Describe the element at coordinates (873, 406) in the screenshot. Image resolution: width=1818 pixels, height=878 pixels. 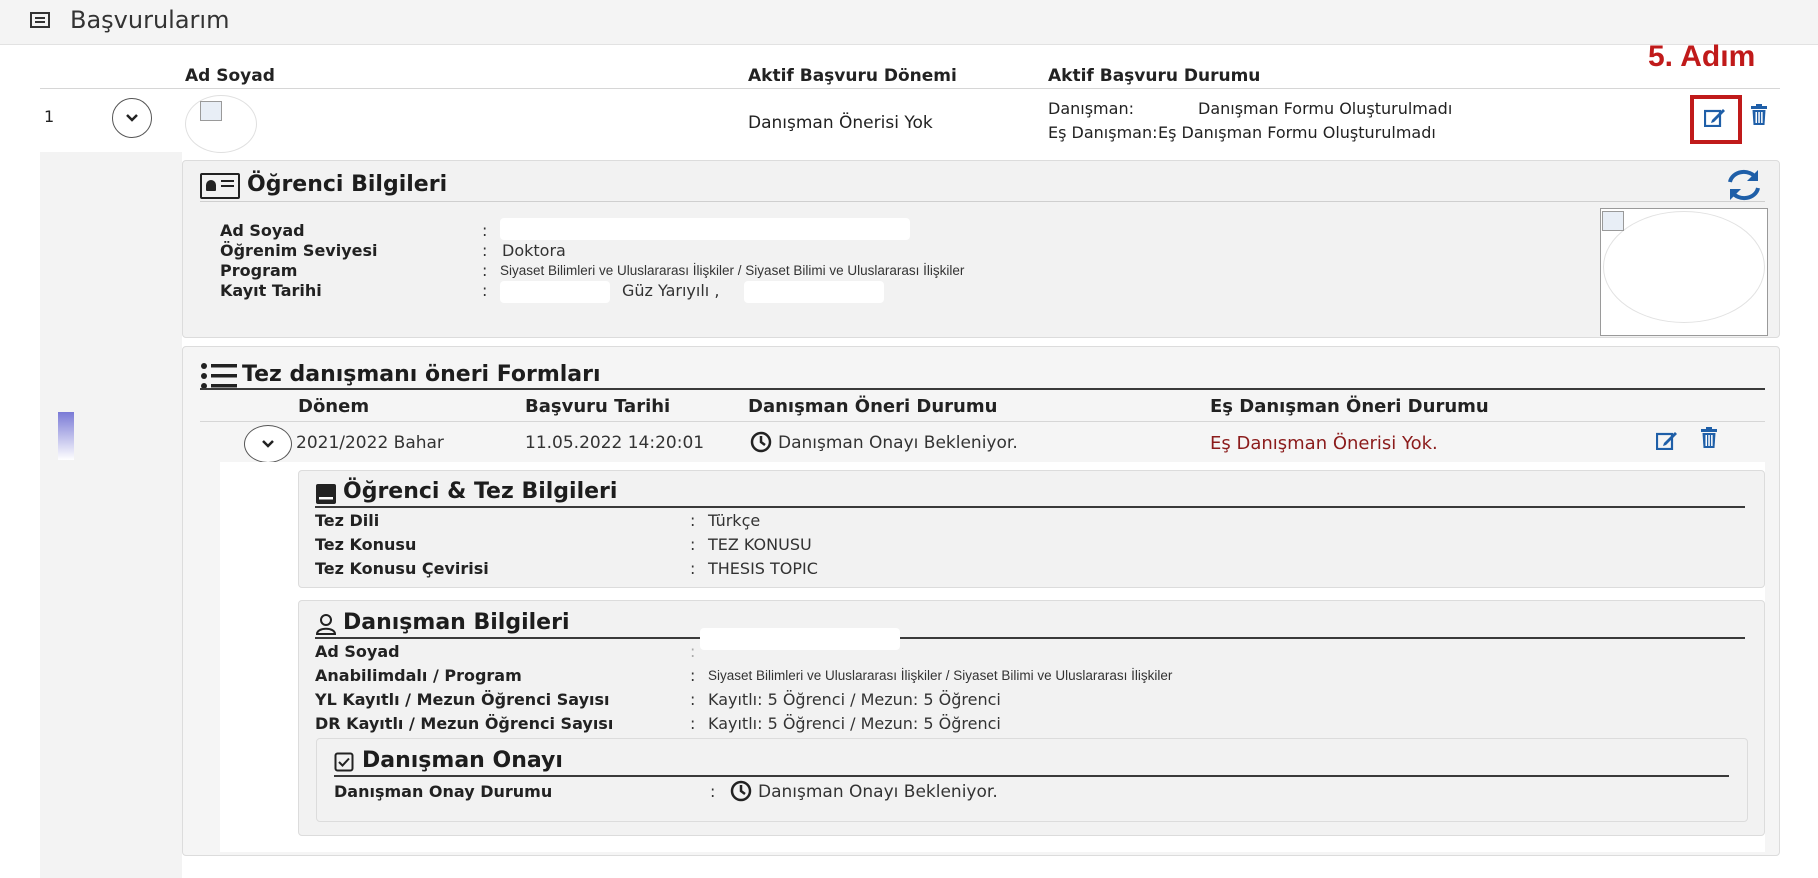
I see `col-danisman-oneri: Danışman Öneri Durumu` at that location.